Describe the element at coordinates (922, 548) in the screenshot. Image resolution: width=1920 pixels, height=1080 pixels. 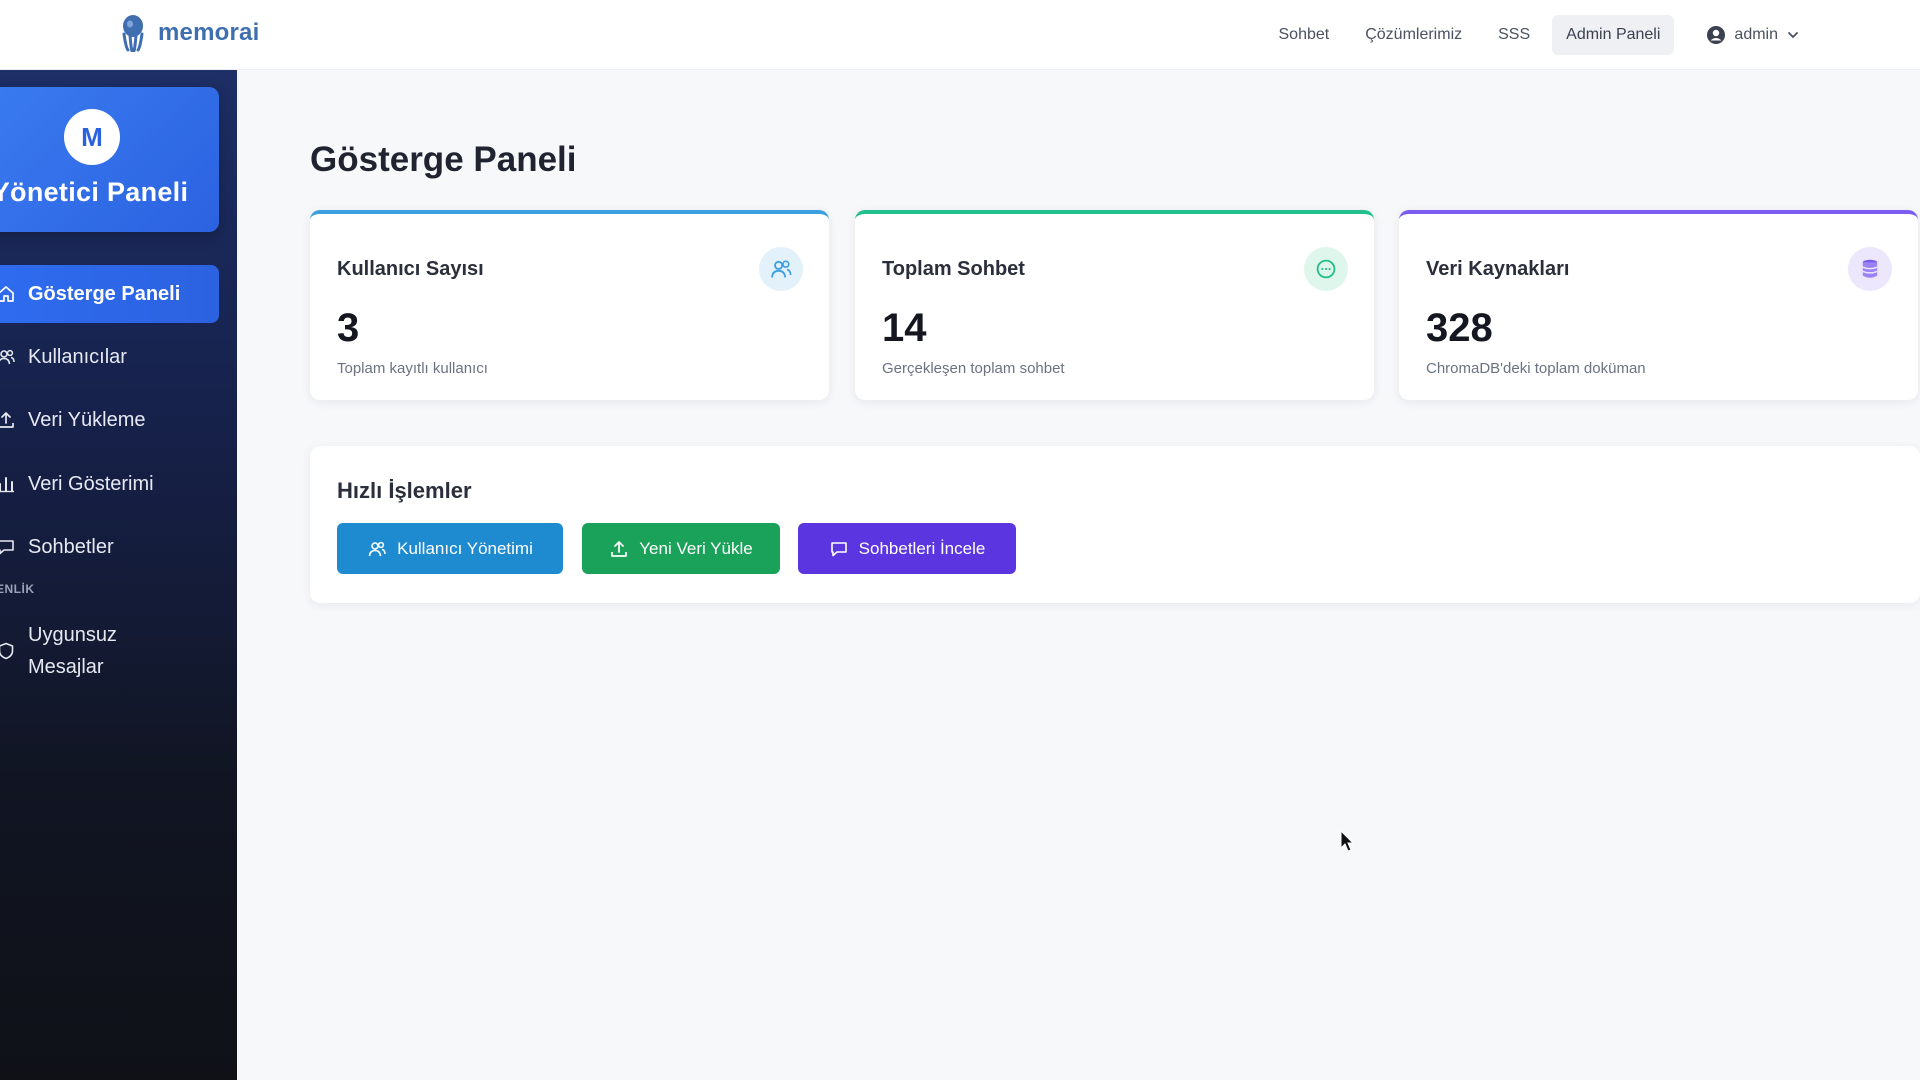
I see `button-label: Sohbetleri İncele` at that location.